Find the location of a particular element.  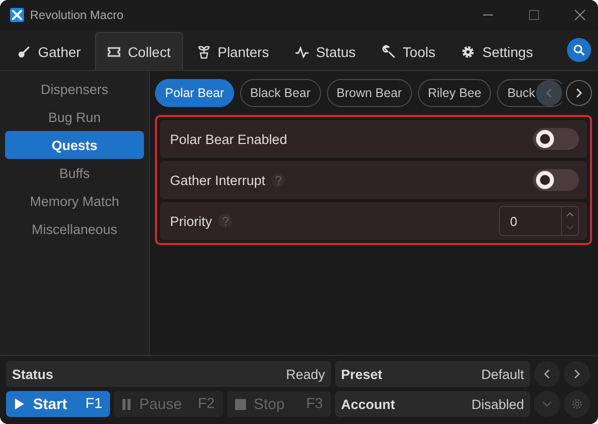

setting-label: Priority is located at coordinates (191, 221).